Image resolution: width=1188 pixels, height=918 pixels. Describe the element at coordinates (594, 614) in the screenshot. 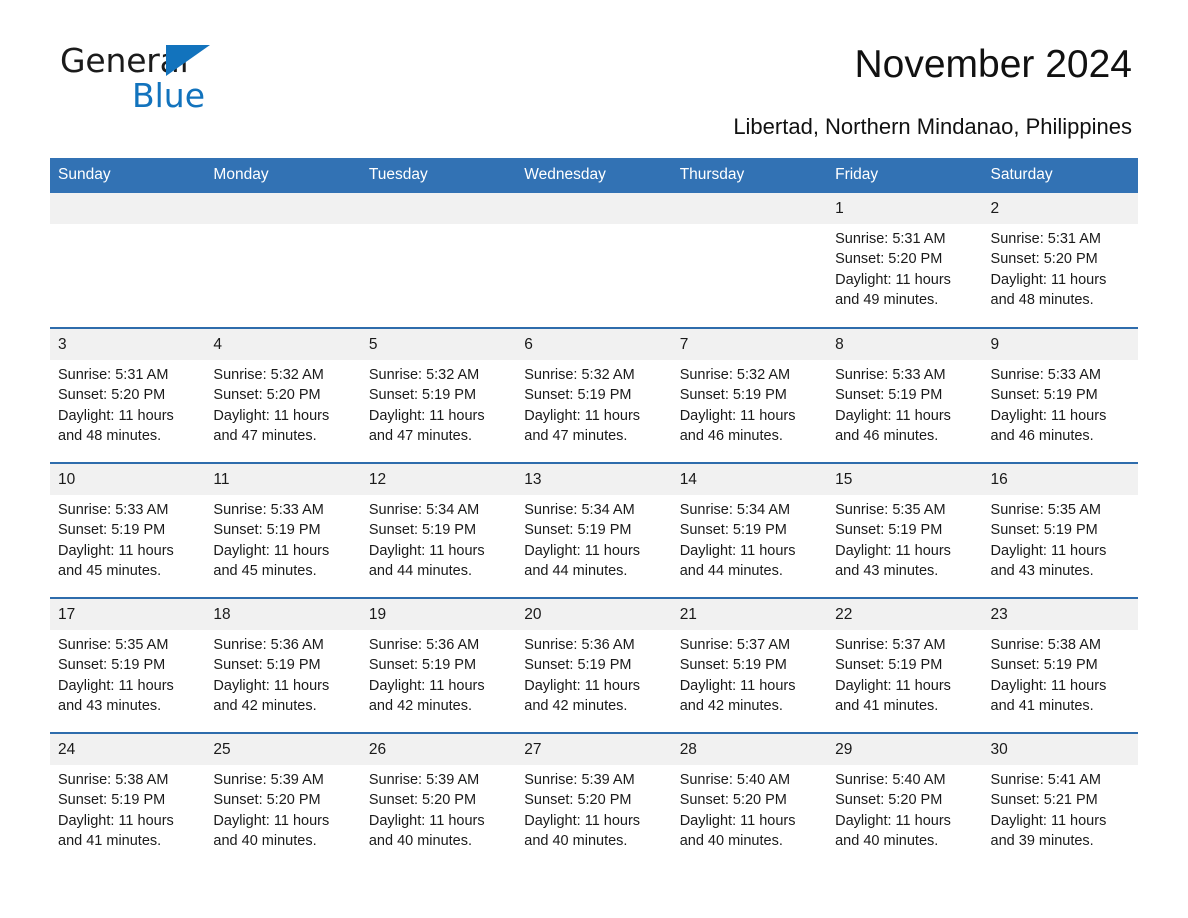

I see `day-number: 20` at that location.